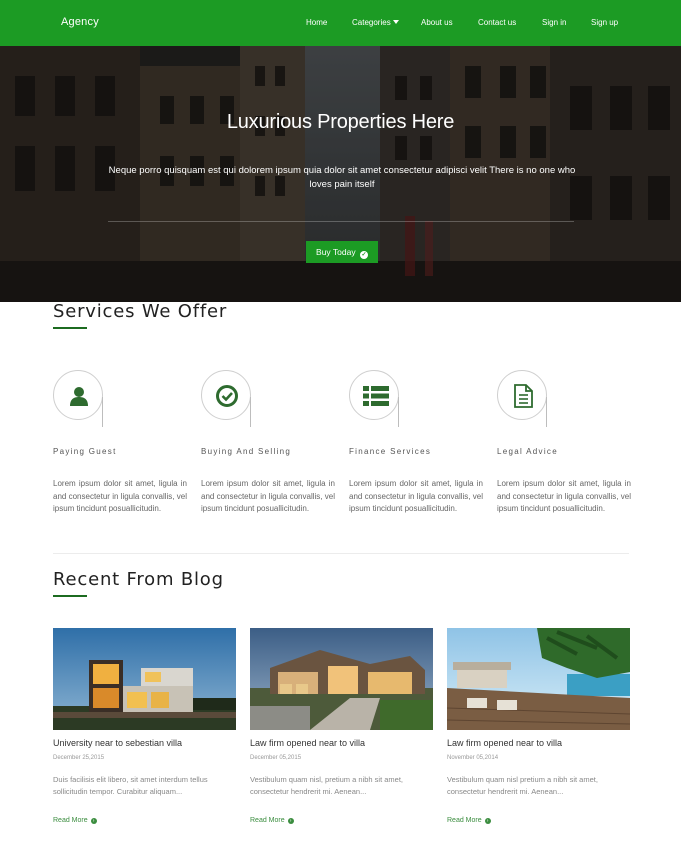 The height and width of the screenshot is (851, 681). What do you see at coordinates (117, 743) in the screenshot?
I see `blog-post-title: University near to sebestian villa` at bounding box center [117, 743].